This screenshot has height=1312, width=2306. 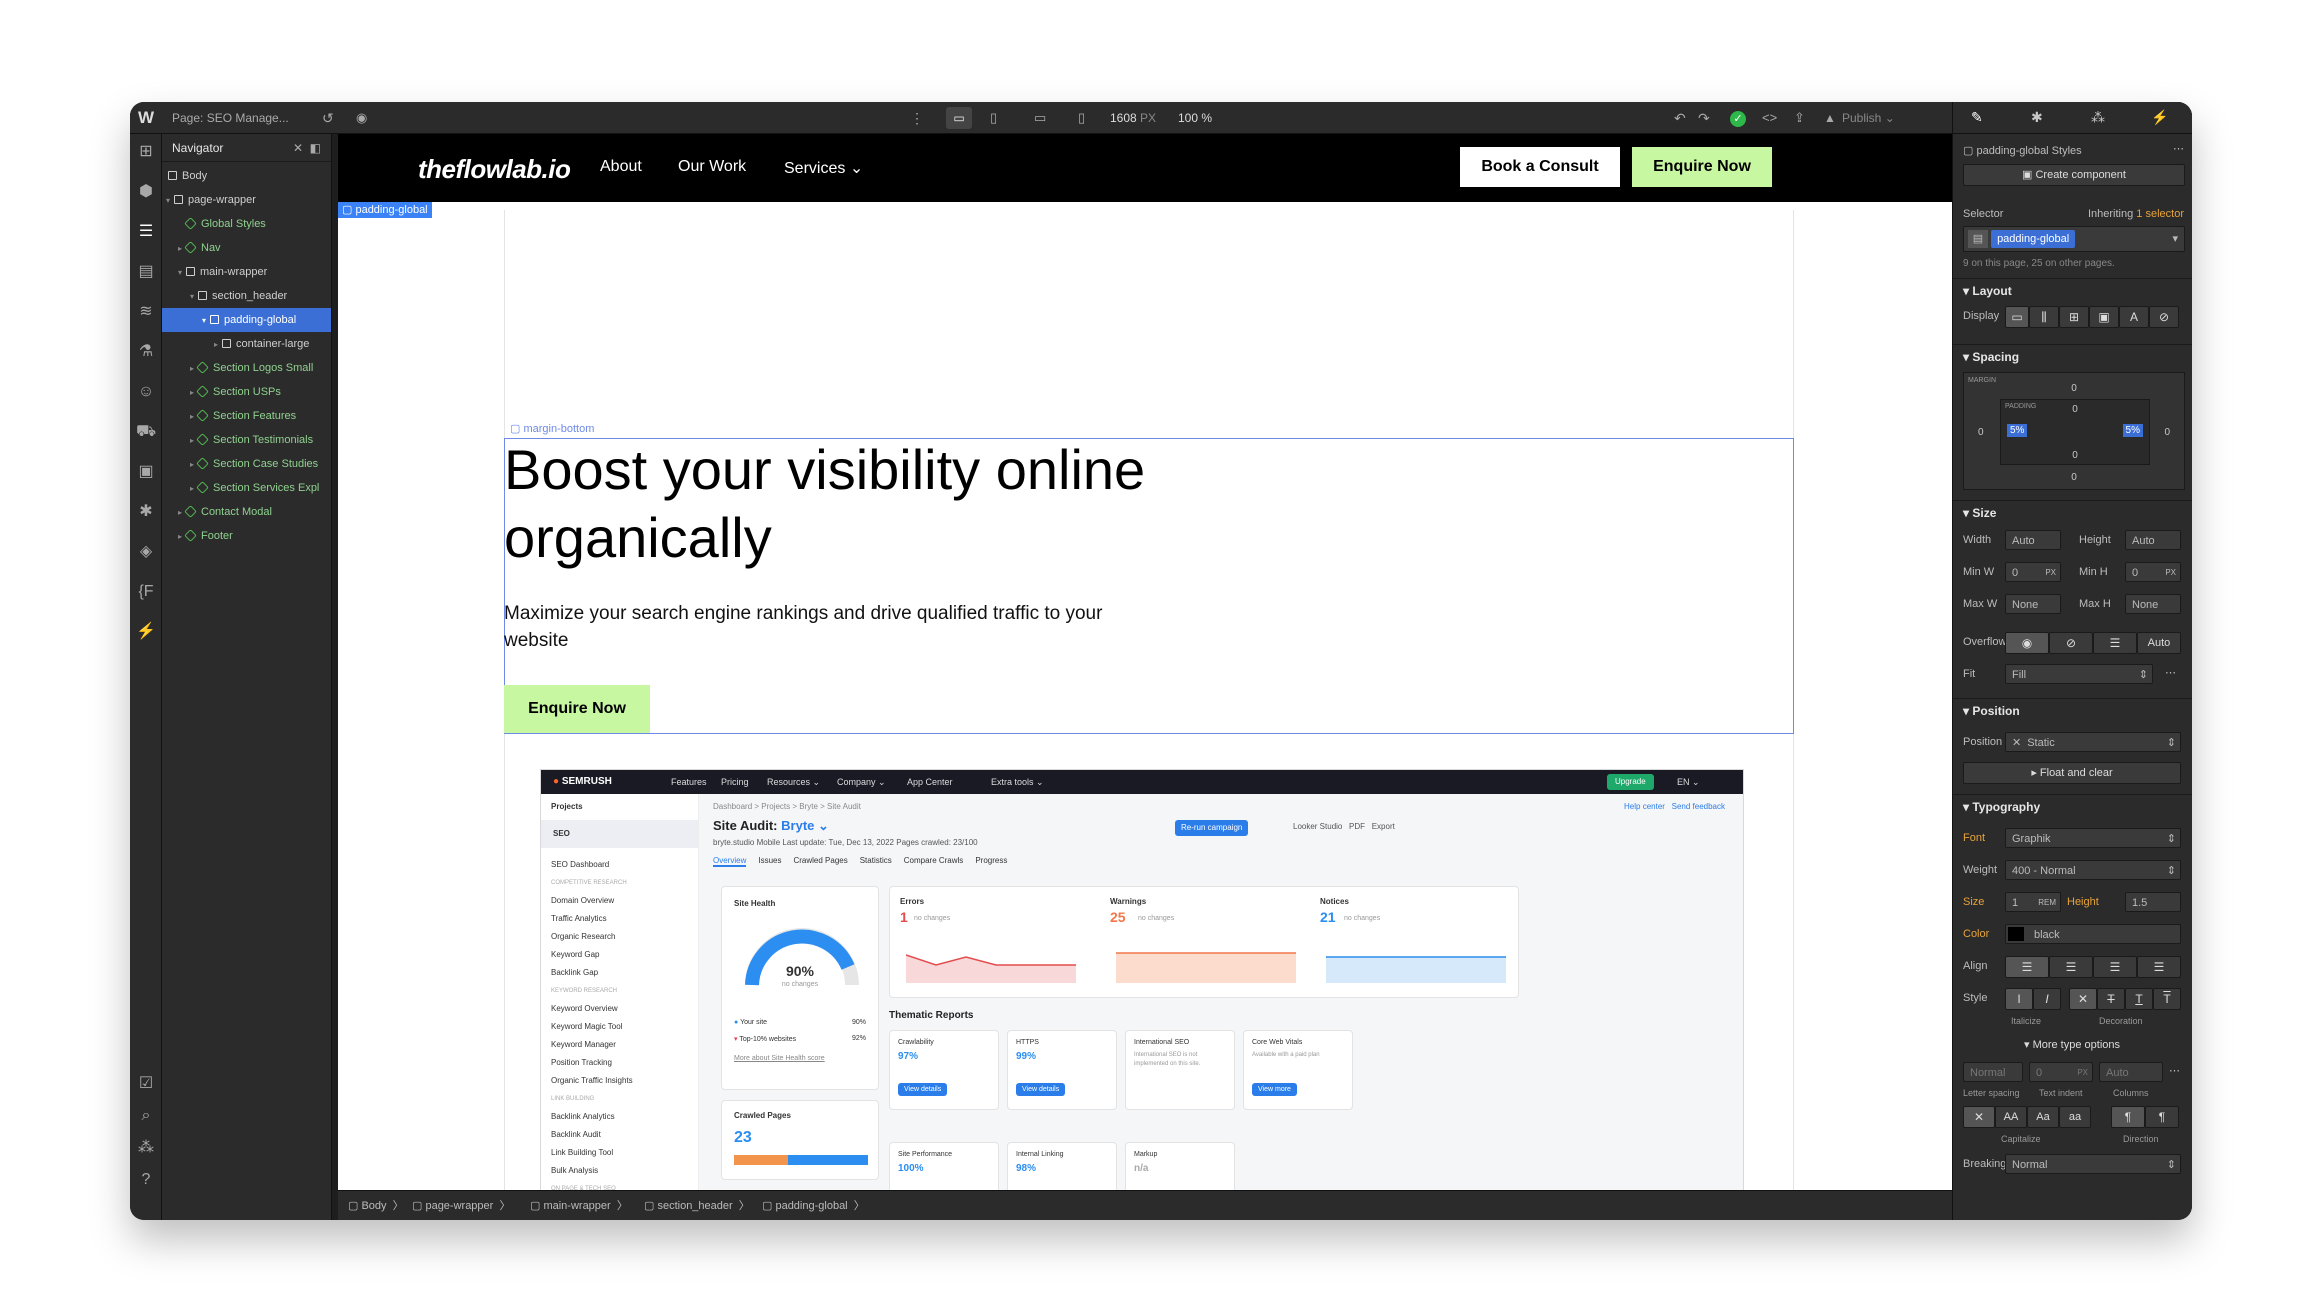 I want to click on align-justify-icon: ☰, so click(x=2159, y=967).